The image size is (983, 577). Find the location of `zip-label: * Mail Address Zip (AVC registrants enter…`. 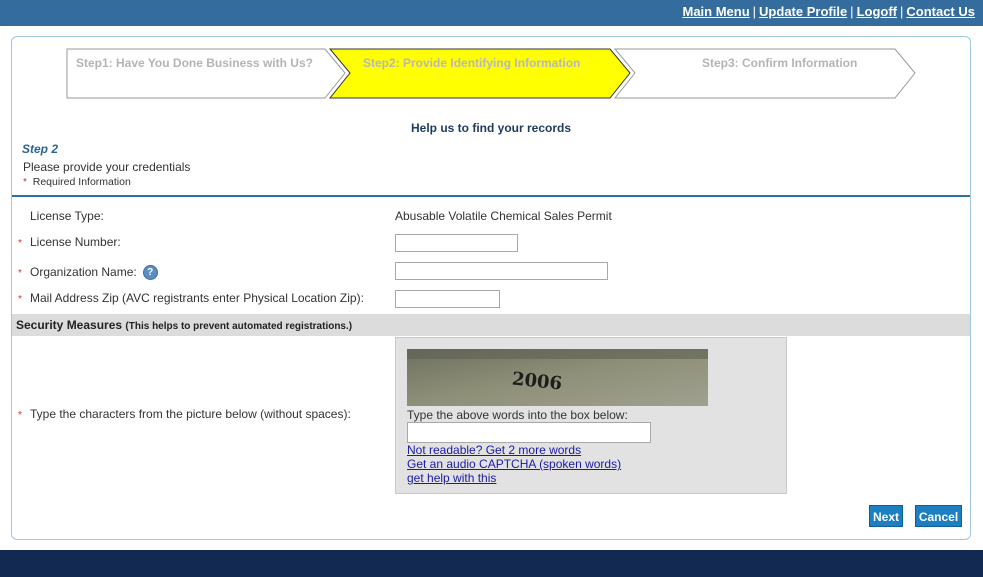

zip-label: * Mail Address Zip (AVC registrants enter… is located at coordinates (191, 298).